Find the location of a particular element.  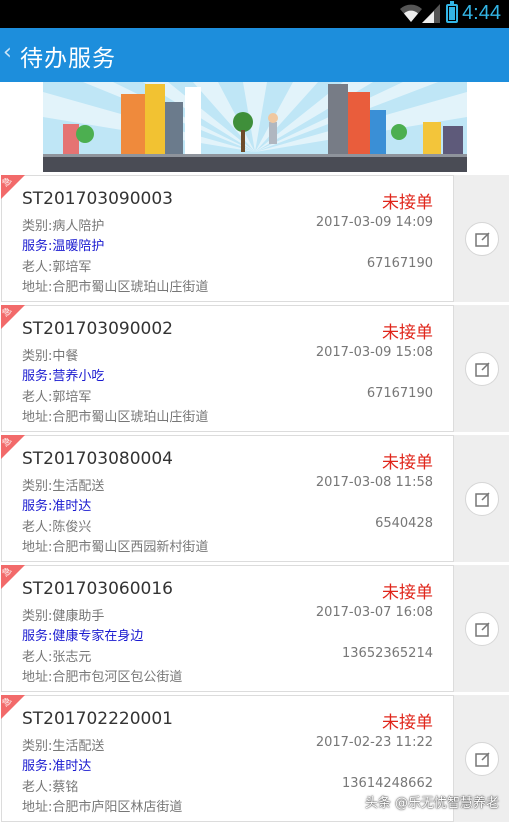

order-phone: 13652365214 is located at coordinates (387, 653).